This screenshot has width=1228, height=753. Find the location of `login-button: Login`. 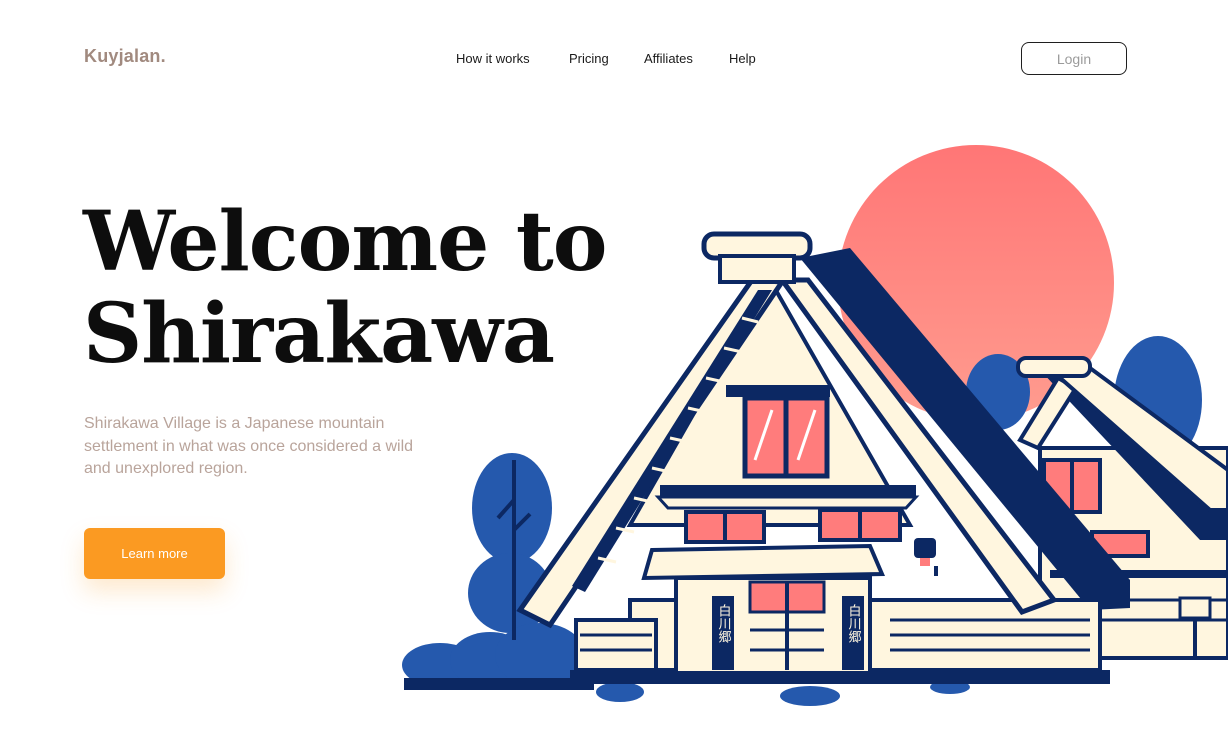

login-button: Login is located at coordinates (1074, 58).